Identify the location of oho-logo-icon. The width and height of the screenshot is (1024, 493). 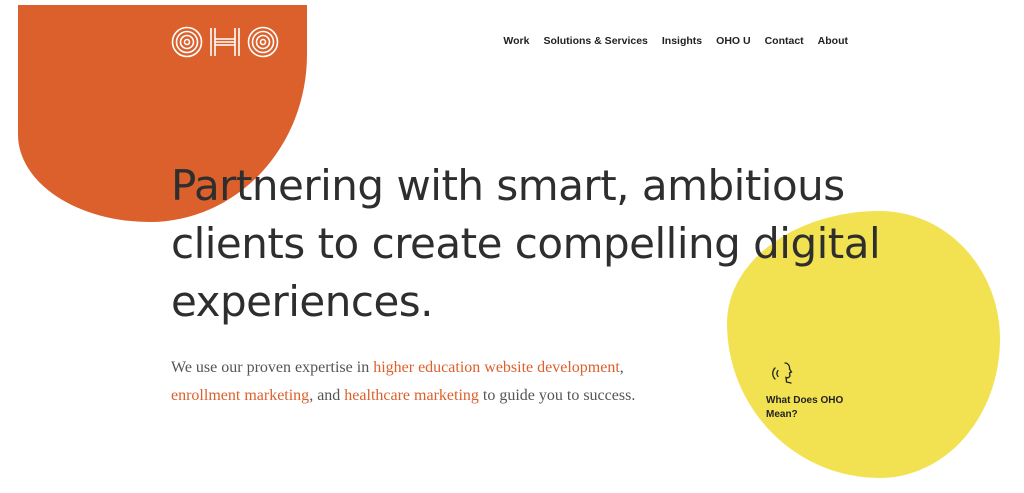
(225, 42).